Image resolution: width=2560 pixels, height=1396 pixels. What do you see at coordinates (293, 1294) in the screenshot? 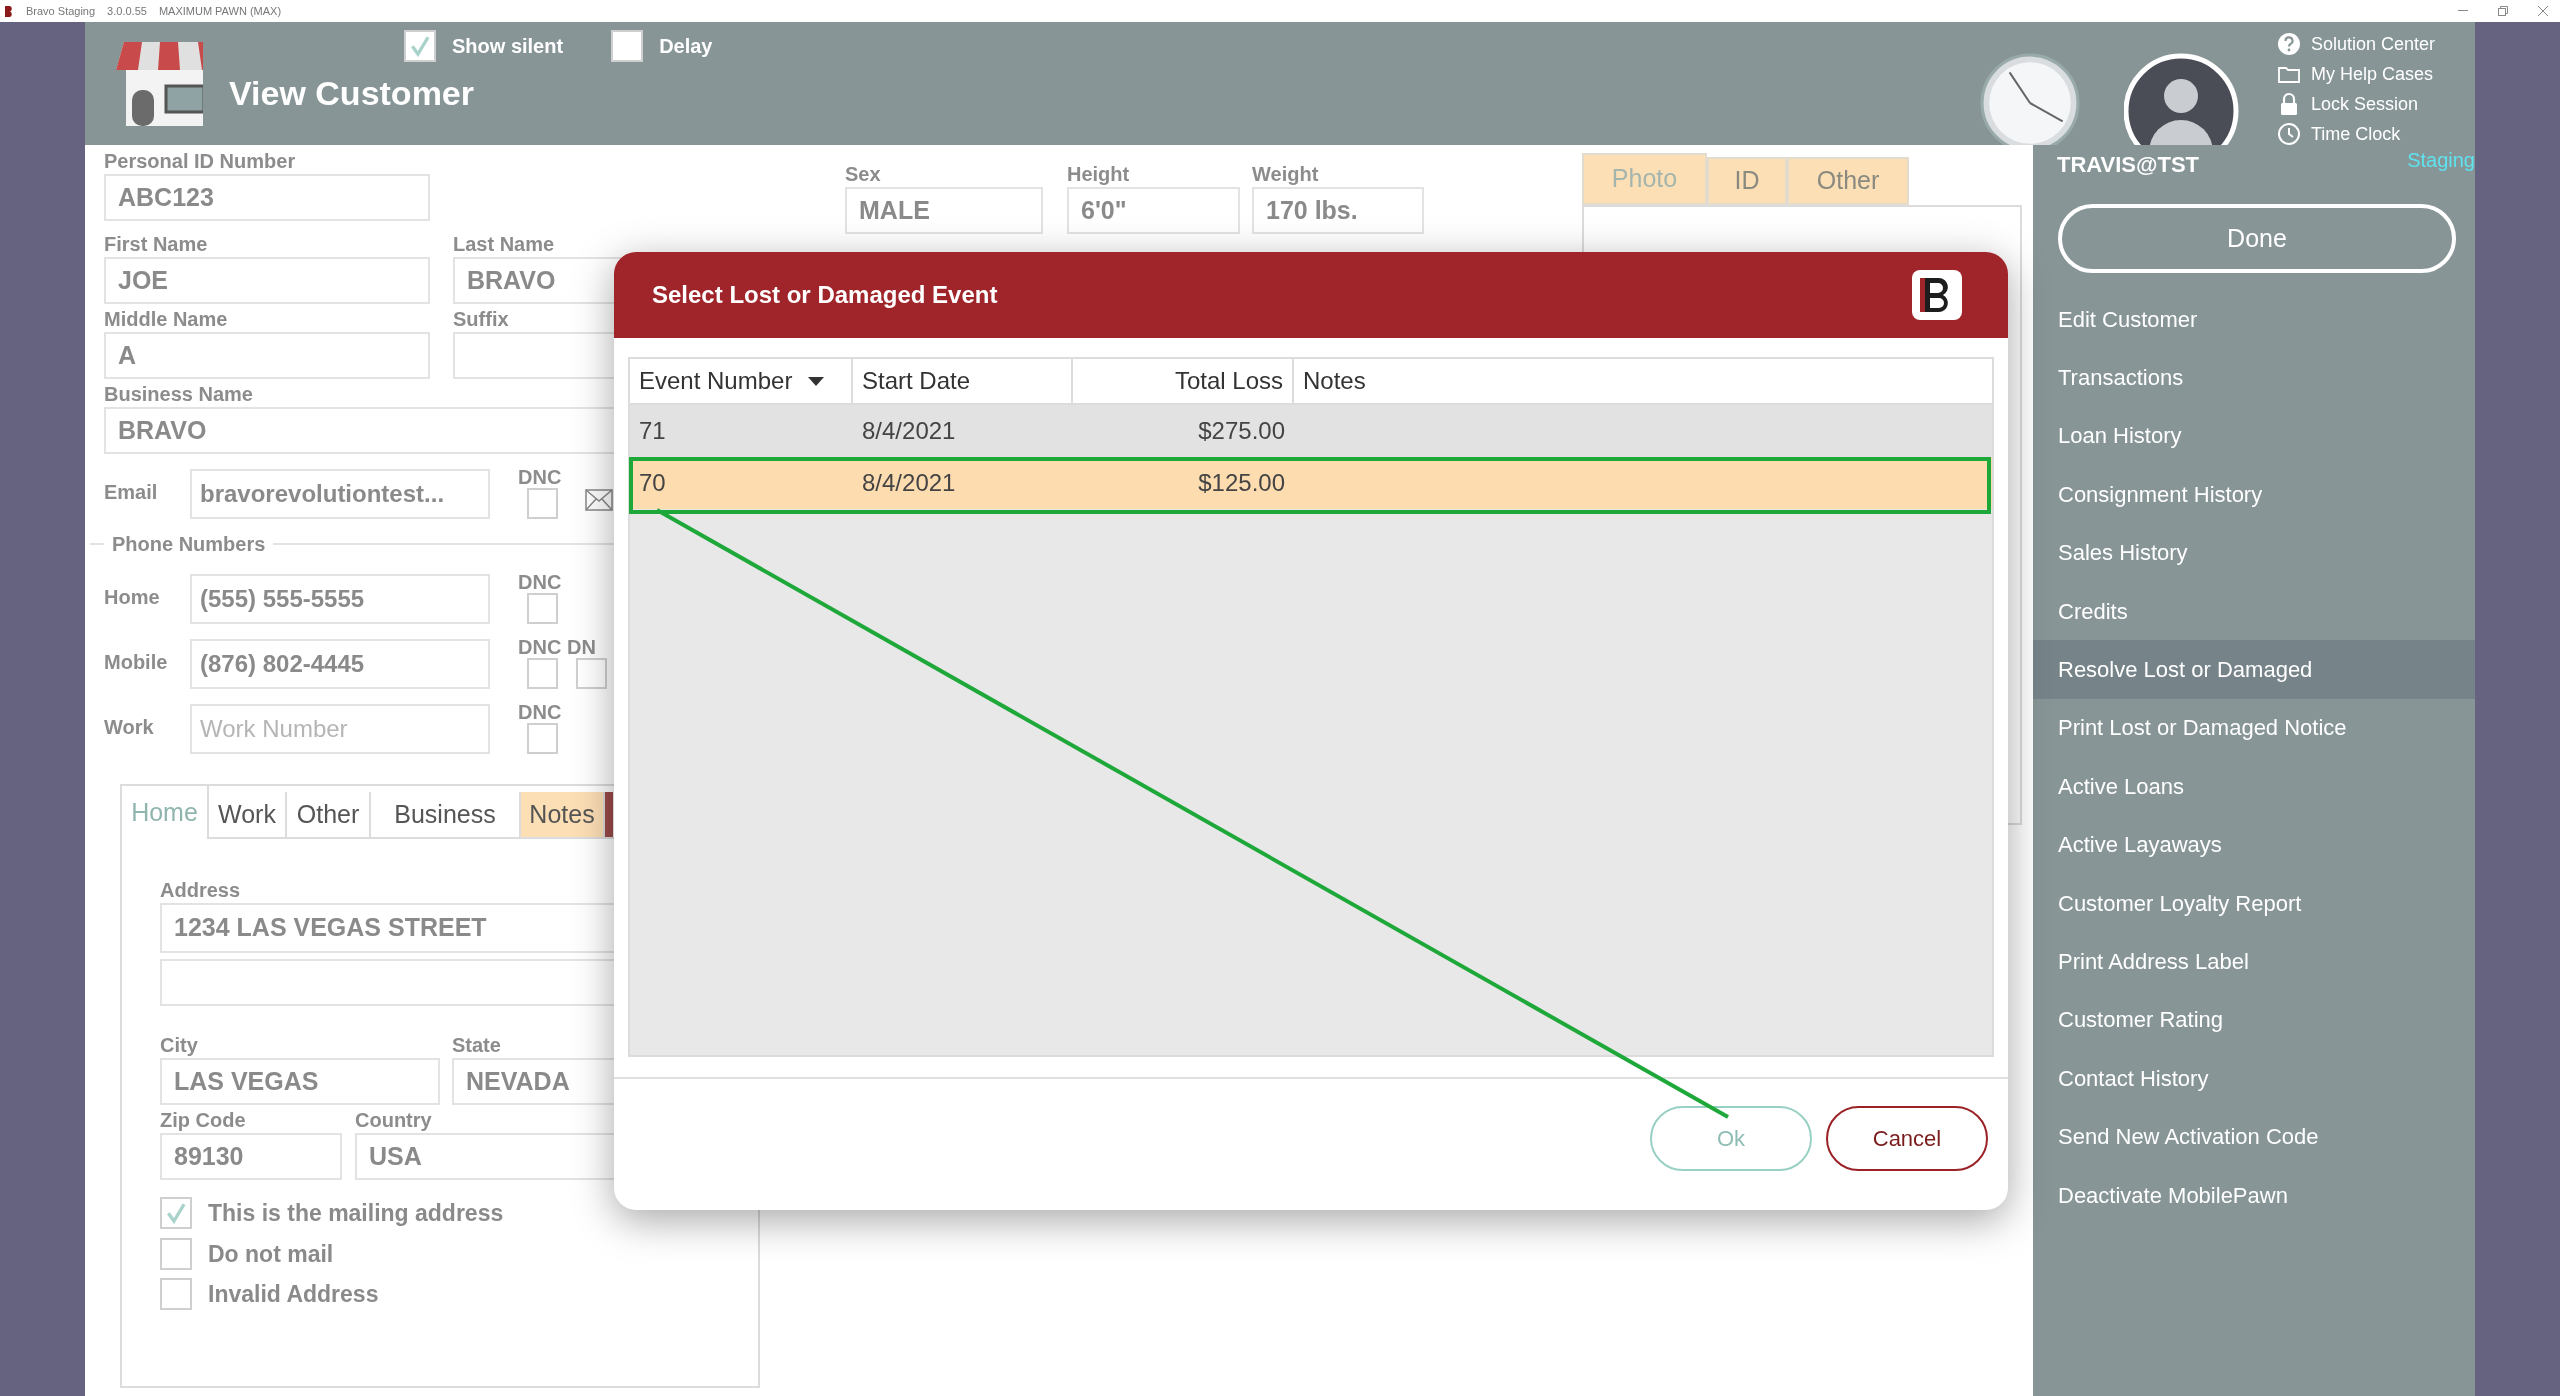
I see `option-label: Invalid Address` at bounding box center [293, 1294].